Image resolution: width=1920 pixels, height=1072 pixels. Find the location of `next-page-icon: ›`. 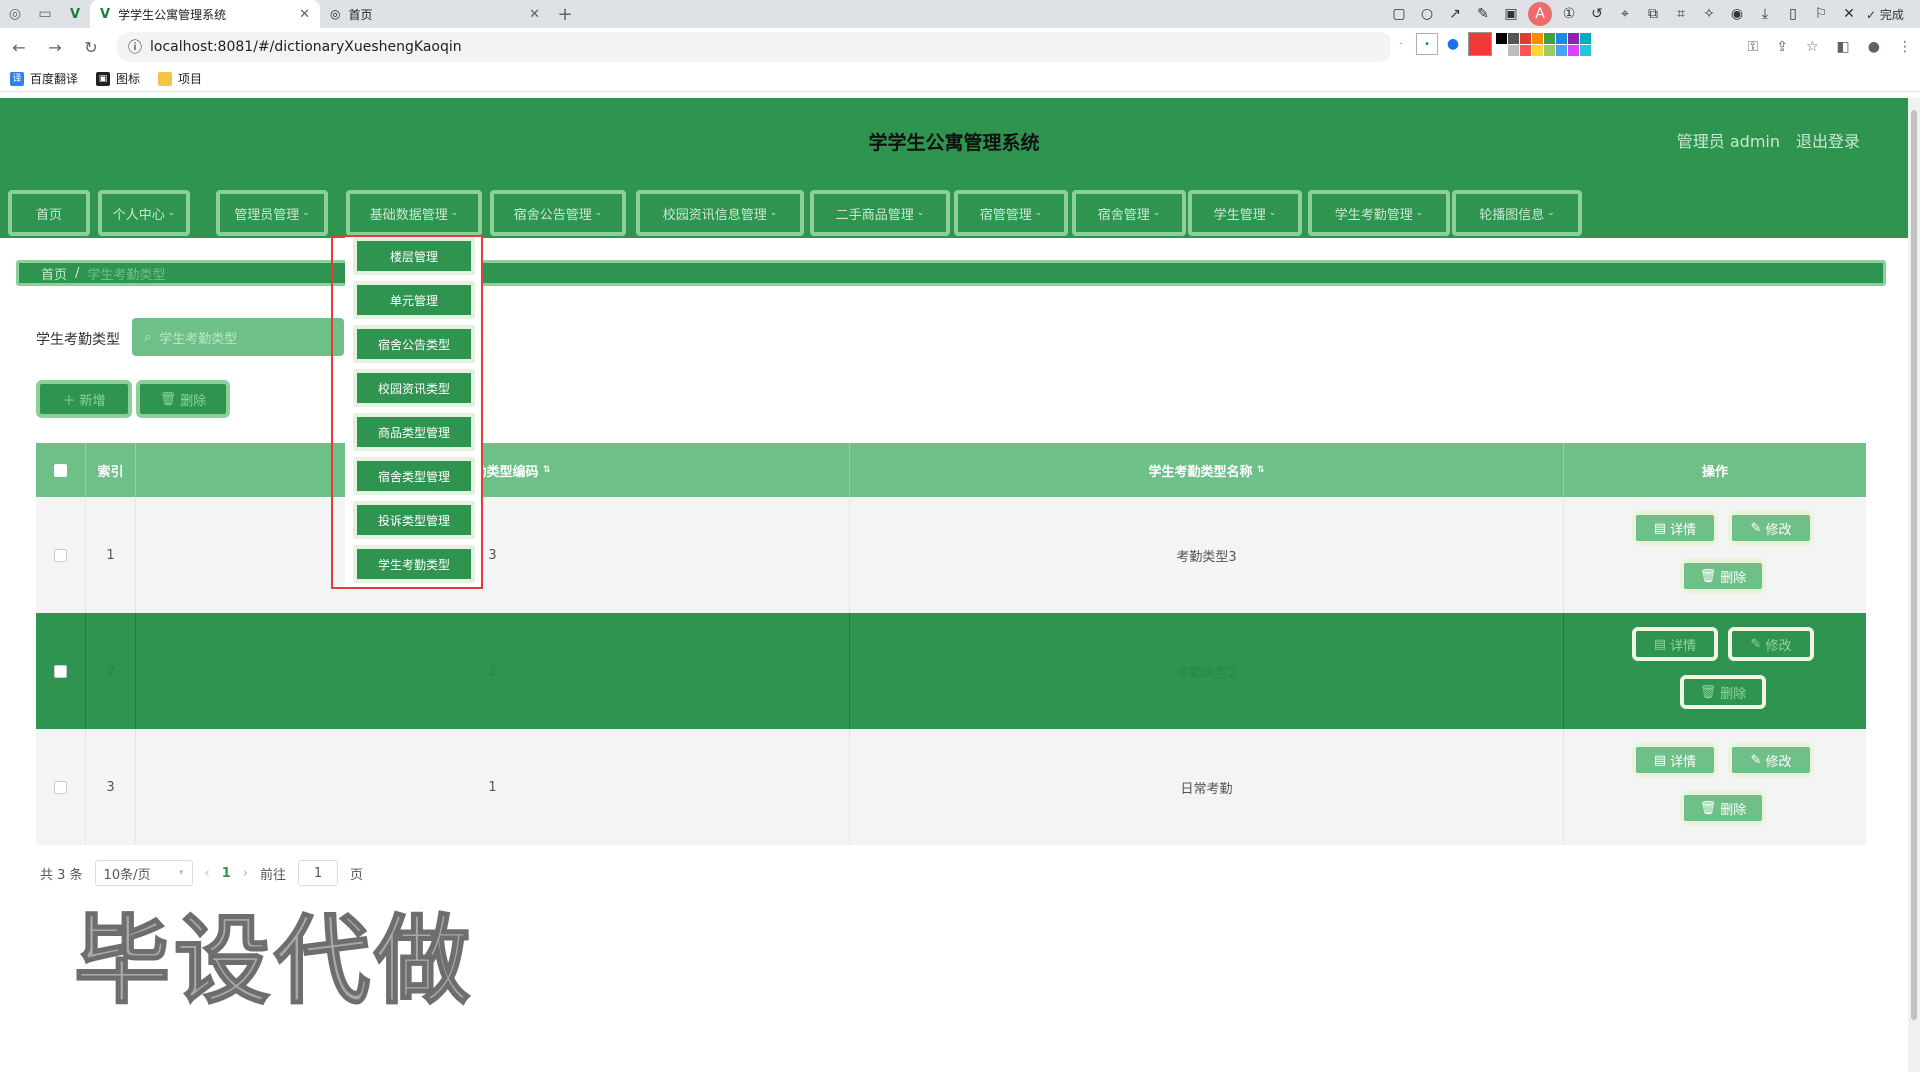

next-page-icon: › is located at coordinates (245, 873).